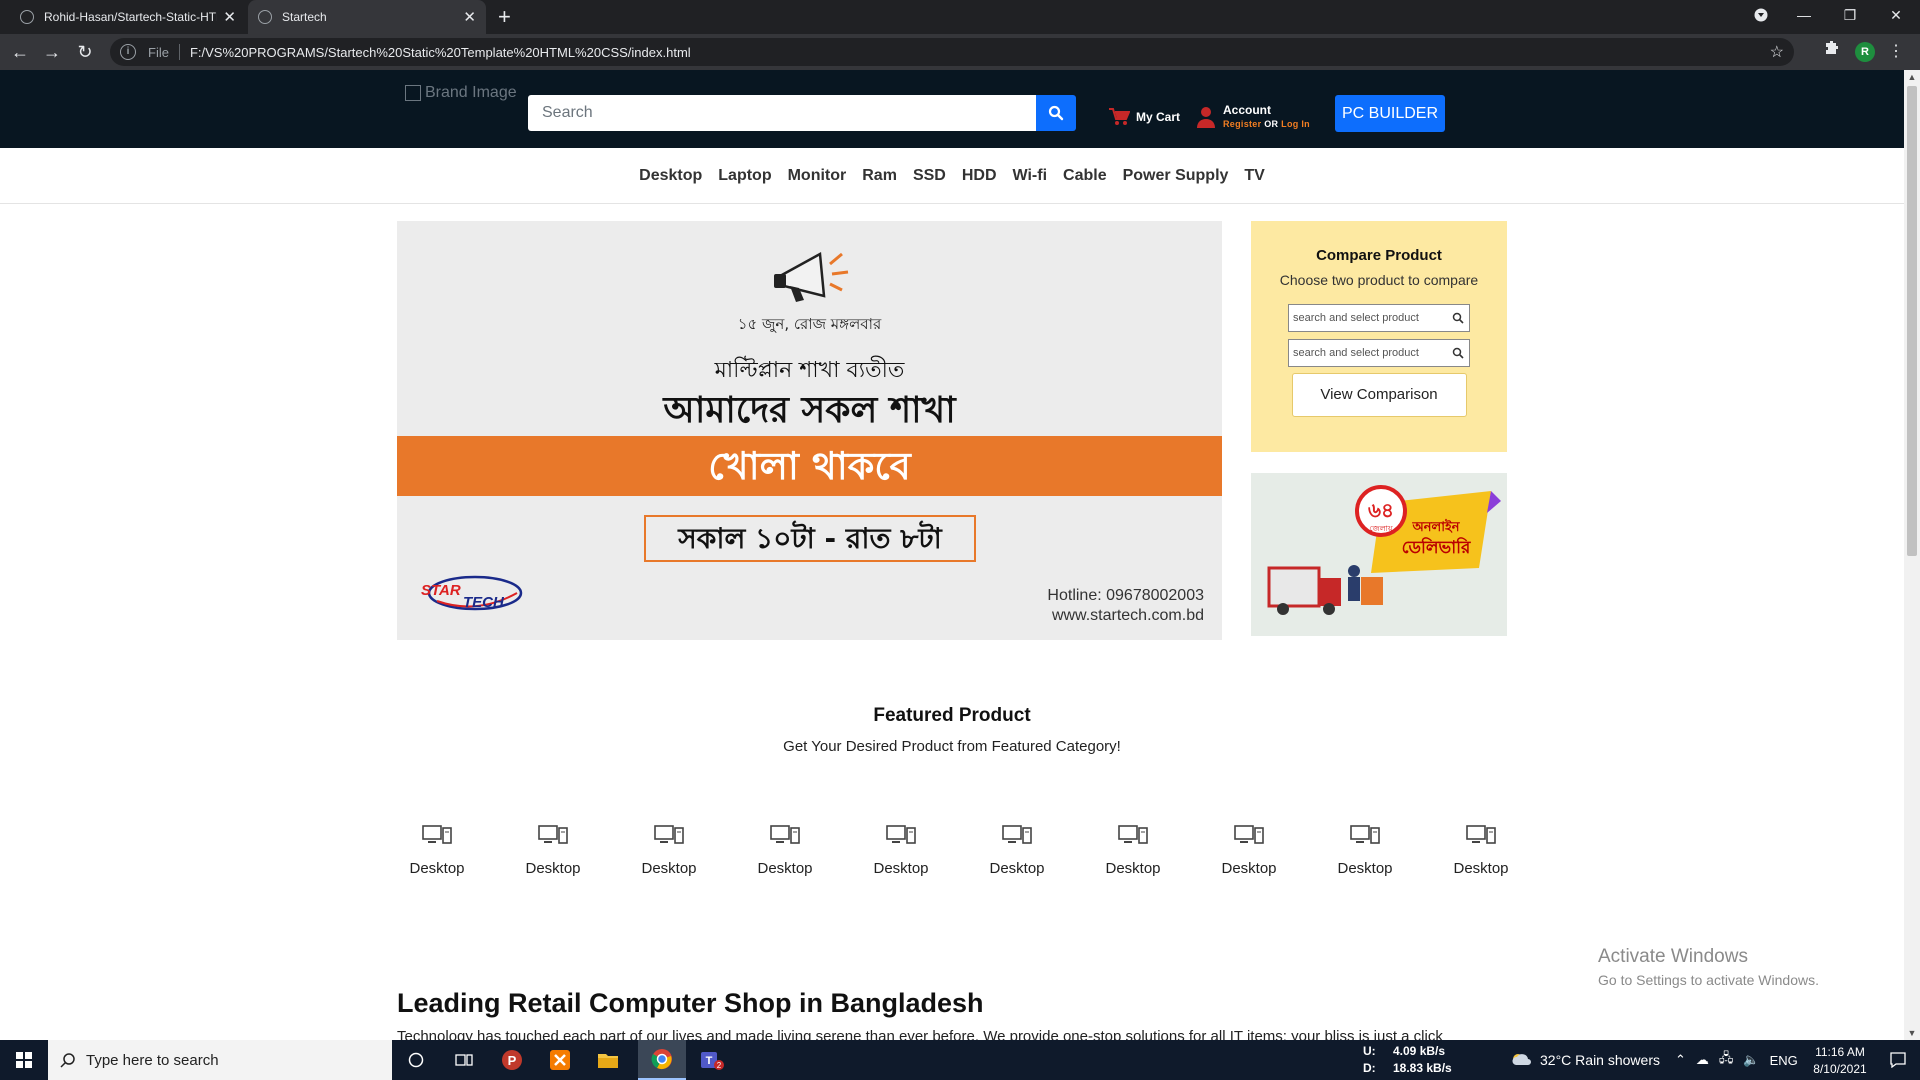 Image resolution: width=1920 pixels, height=1080 pixels. Describe the element at coordinates (1702, 1060) in the screenshot. I see `onedrive-icon: ☁` at that location.